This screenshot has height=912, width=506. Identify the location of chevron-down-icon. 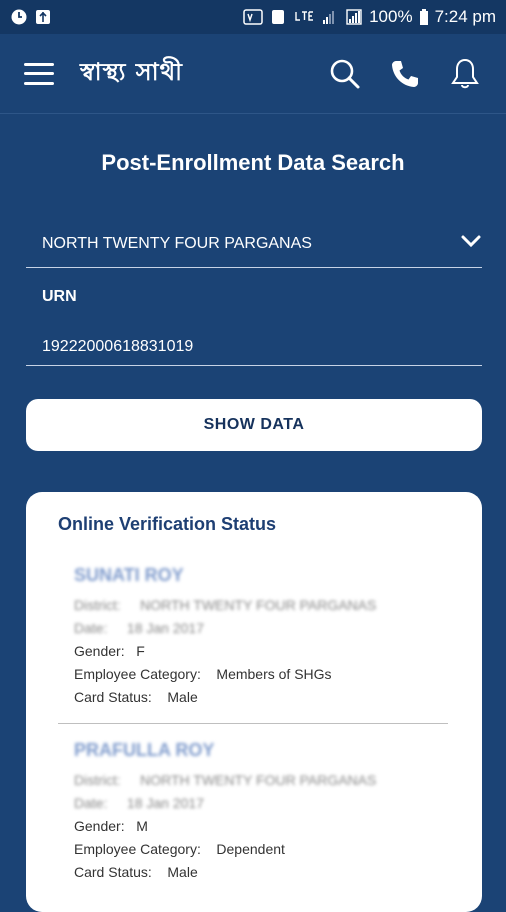
(471, 243).